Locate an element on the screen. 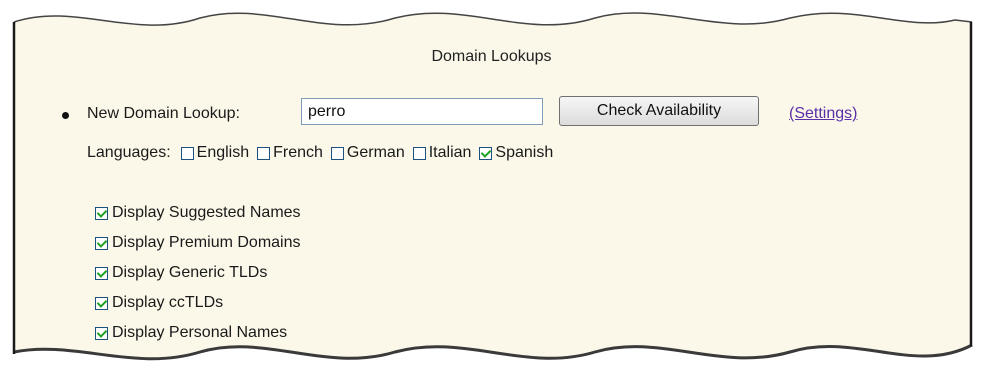  new-domain-lookup-label: New Domain Lookup: is located at coordinates (163, 113).